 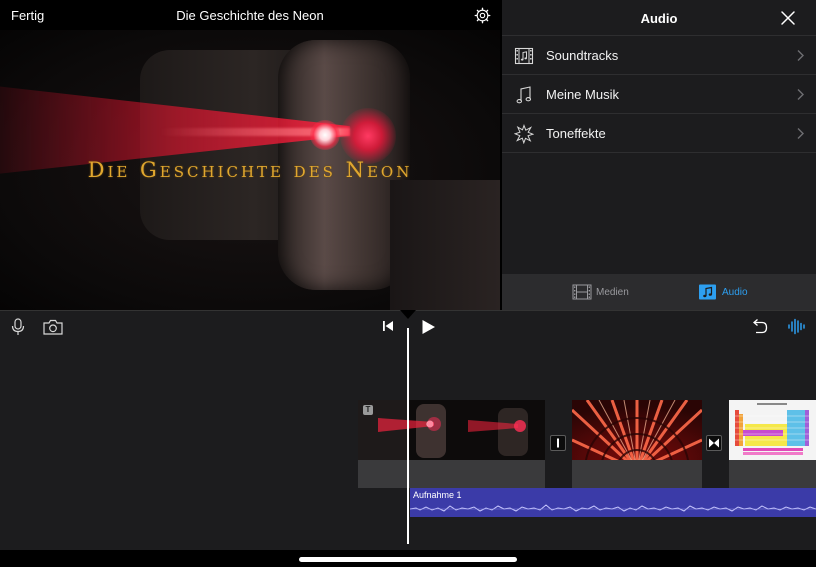 I want to click on film-icon, so click(x=582, y=292).